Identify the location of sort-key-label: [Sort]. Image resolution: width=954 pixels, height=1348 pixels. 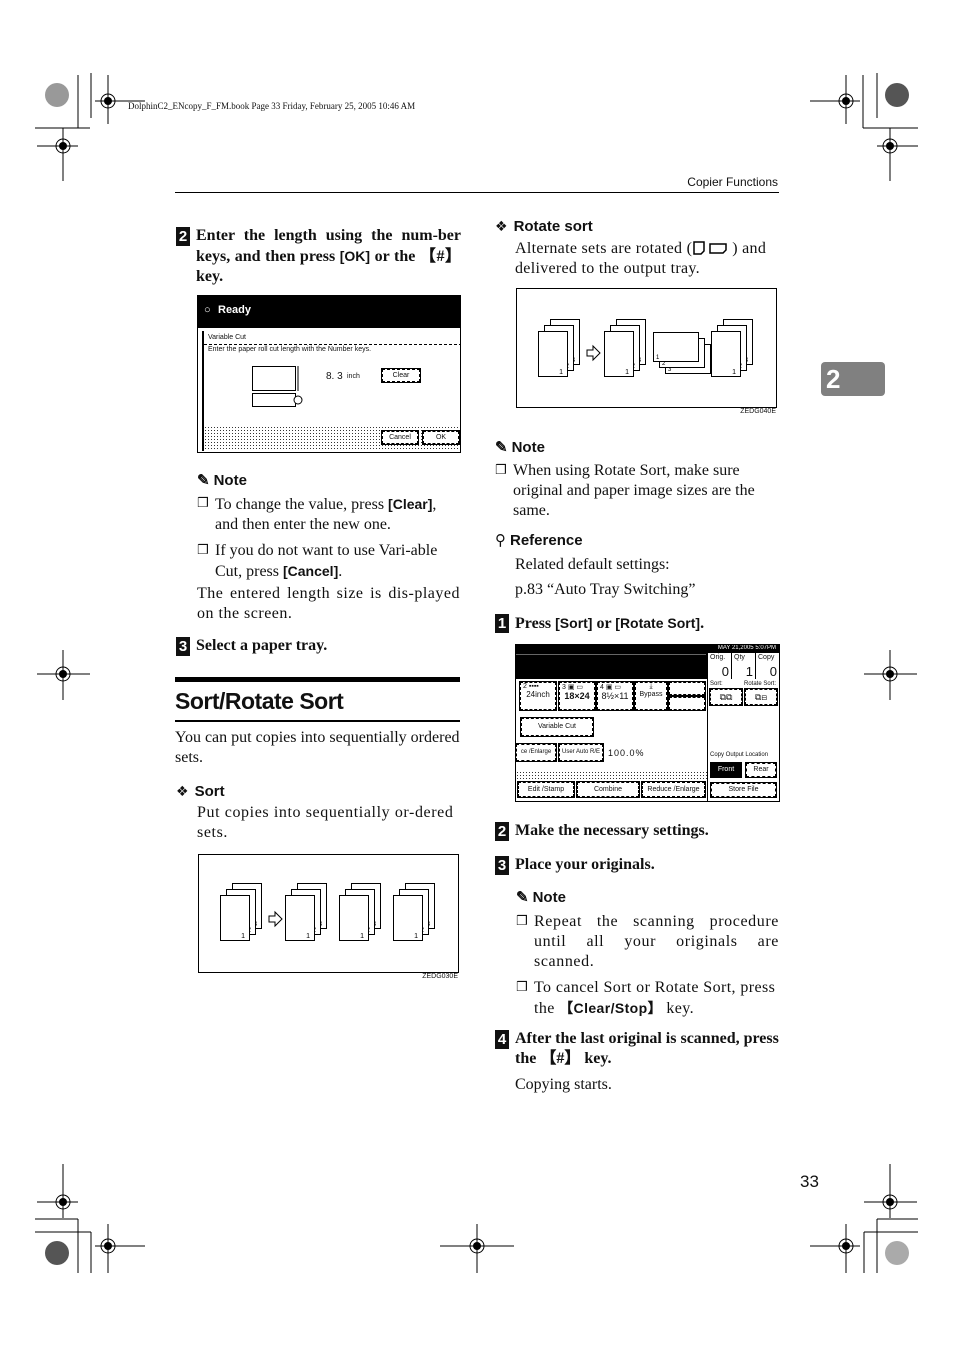
(574, 623).